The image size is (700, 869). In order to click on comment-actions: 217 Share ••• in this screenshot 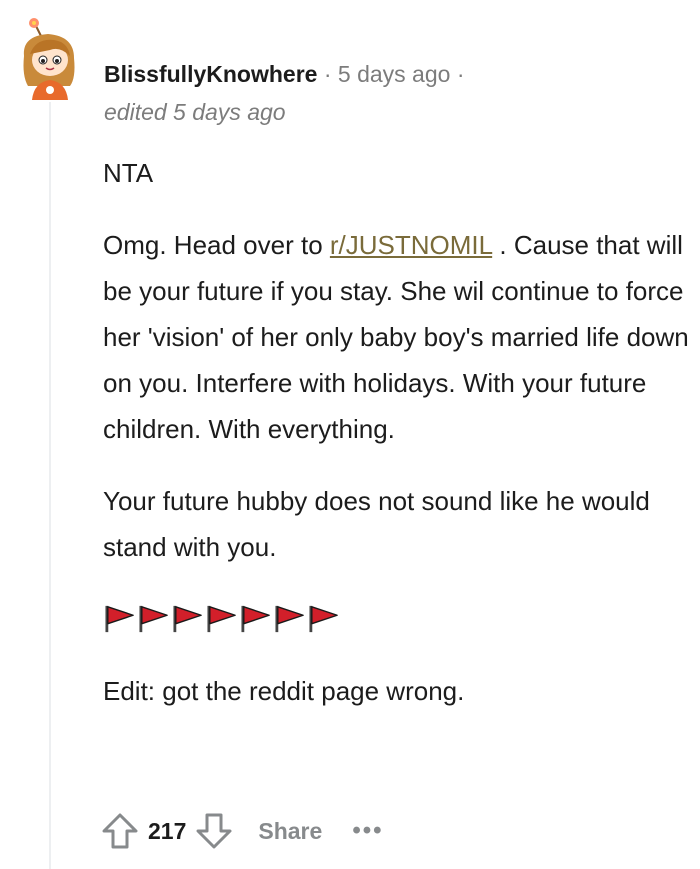, I will do `click(242, 831)`.